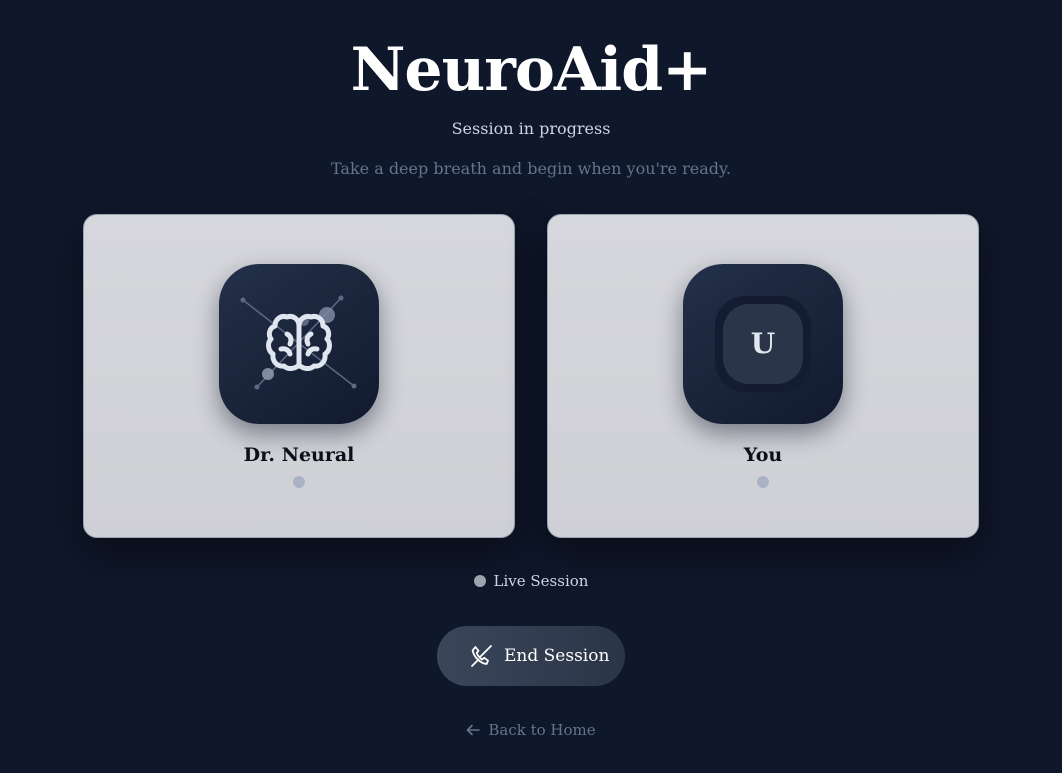 This screenshot has height=773, width=1062. I want to click on end-session-button: End Session, so click(531, 656).